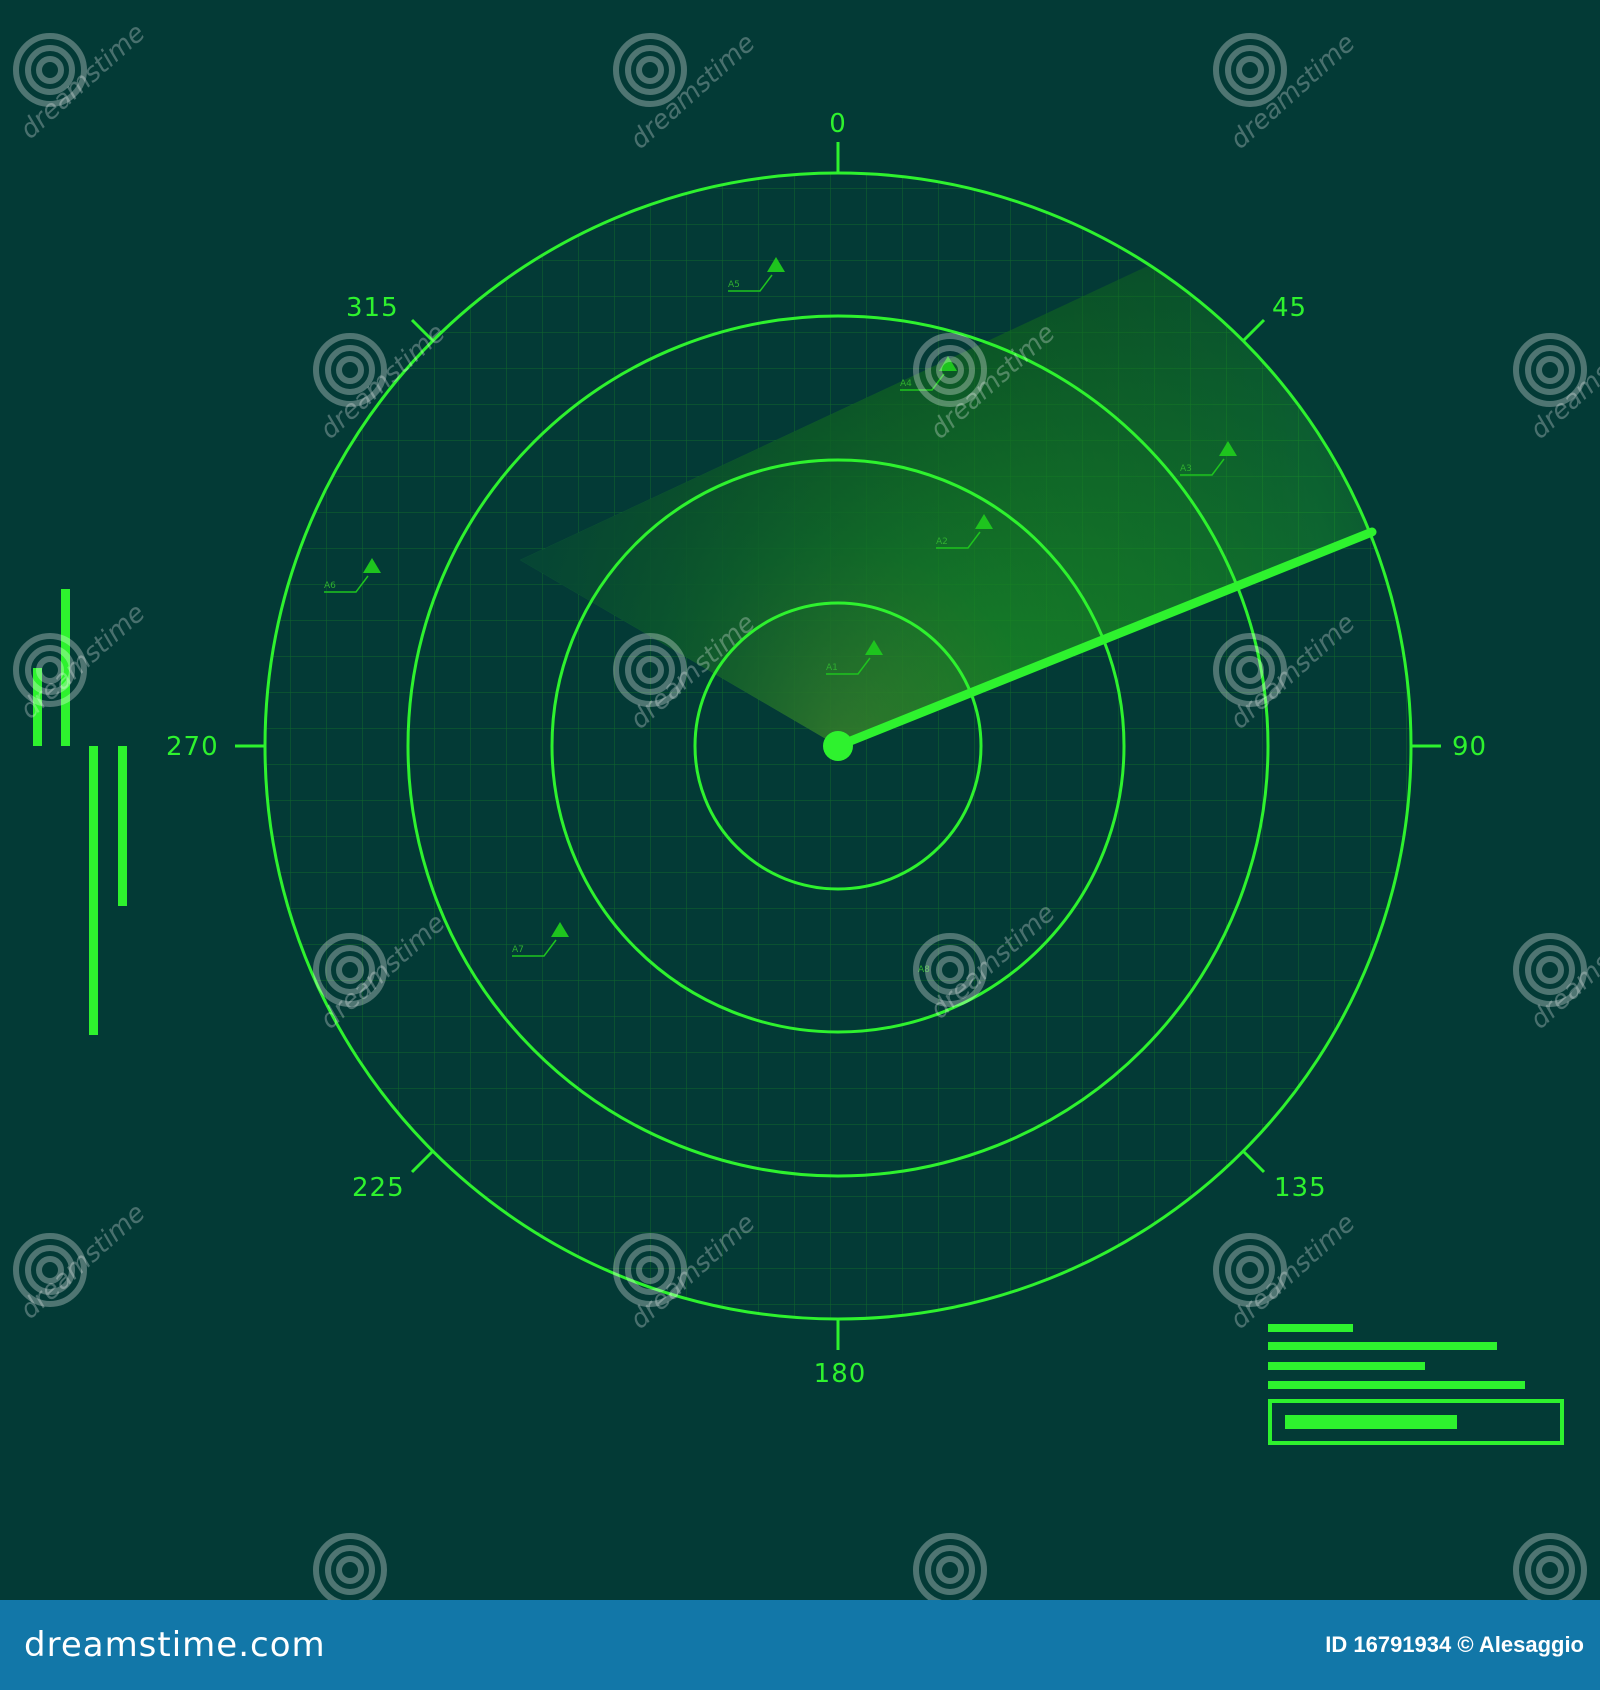 This screenshot has width=1600, height=1690. Describe the element at coordinates (1454, 1644) in the screenshot. I see `image-credit: ID 16791934 © Alesaggio` at that location.